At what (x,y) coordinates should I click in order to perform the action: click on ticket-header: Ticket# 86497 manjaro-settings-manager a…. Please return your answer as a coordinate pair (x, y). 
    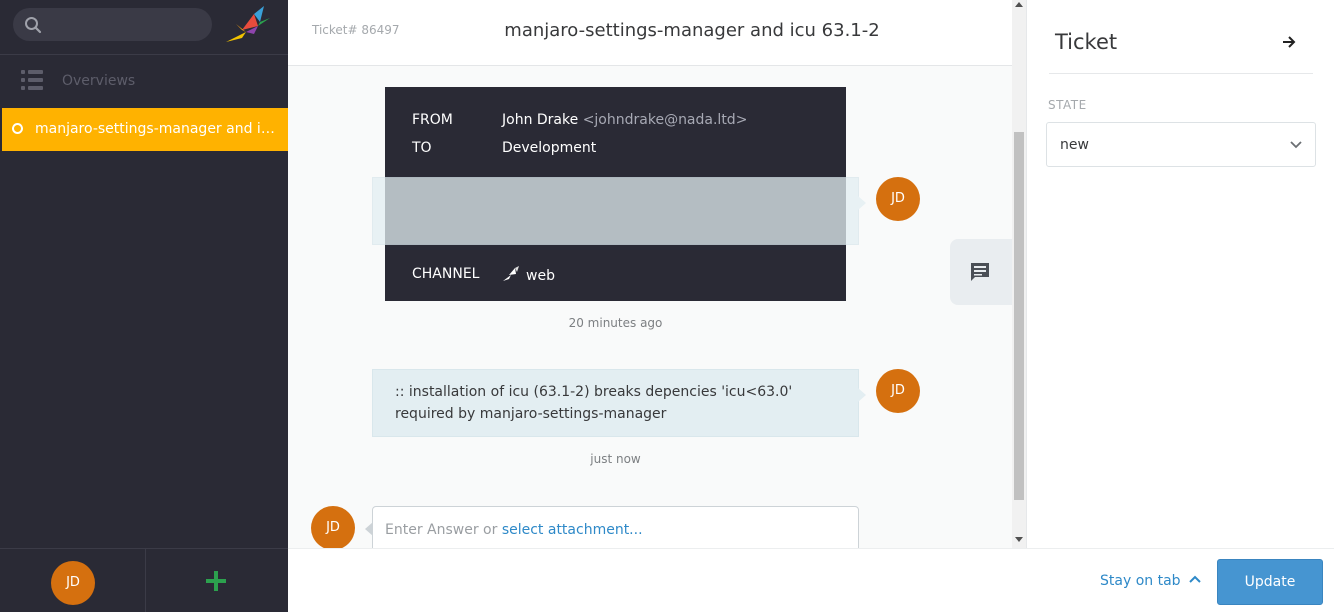
    Looking at the image, I should click on (650, 33).